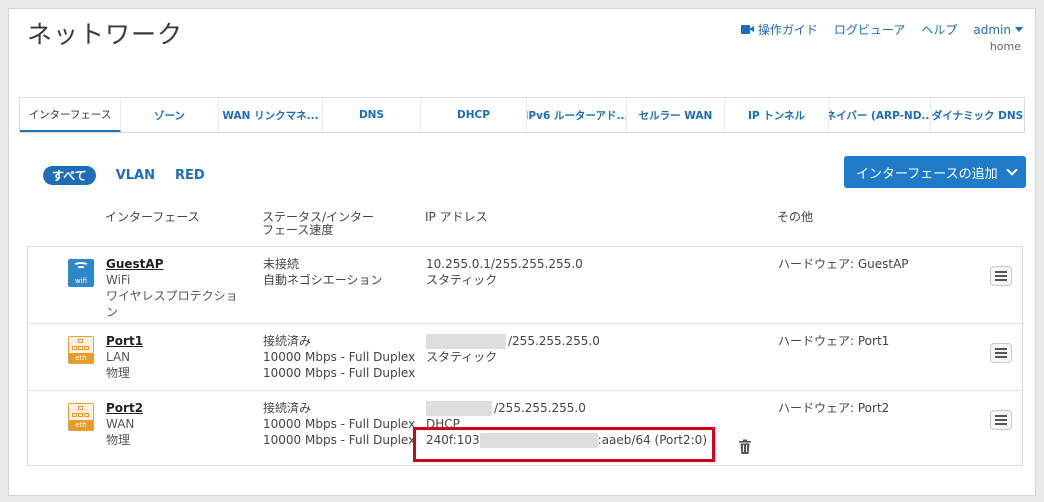 This screenshot has height=502, width=1044. What do you see at coordinates (118, 357) in the screenshot?
I see `interface-type: LAN` at bounding box center [118, 357].